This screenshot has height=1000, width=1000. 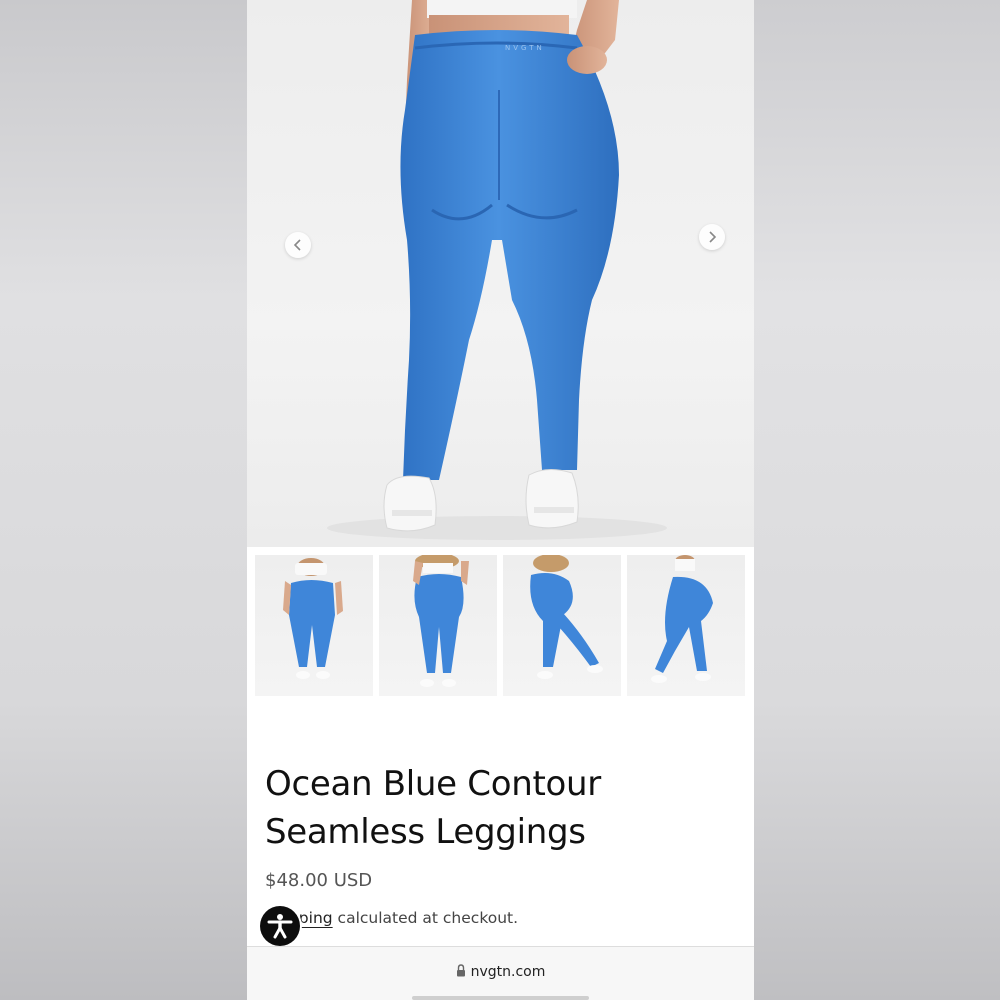 I want to click on thumbnail-front-view, so click(x=314, y=625).